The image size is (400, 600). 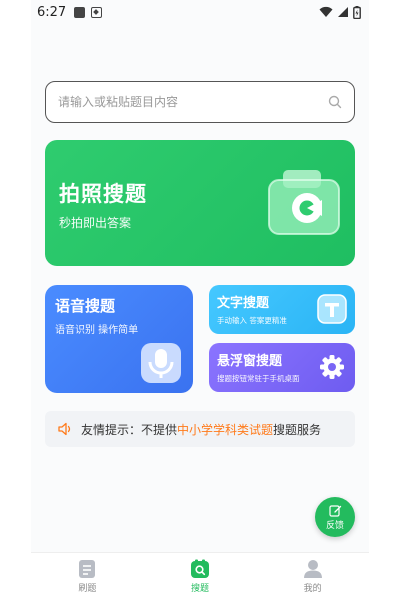 What do you see at coordinates (250, 361) in the screenshot?
I see `floating-search-title: 悬浮窗搜题` at bounding box center [250, 361].